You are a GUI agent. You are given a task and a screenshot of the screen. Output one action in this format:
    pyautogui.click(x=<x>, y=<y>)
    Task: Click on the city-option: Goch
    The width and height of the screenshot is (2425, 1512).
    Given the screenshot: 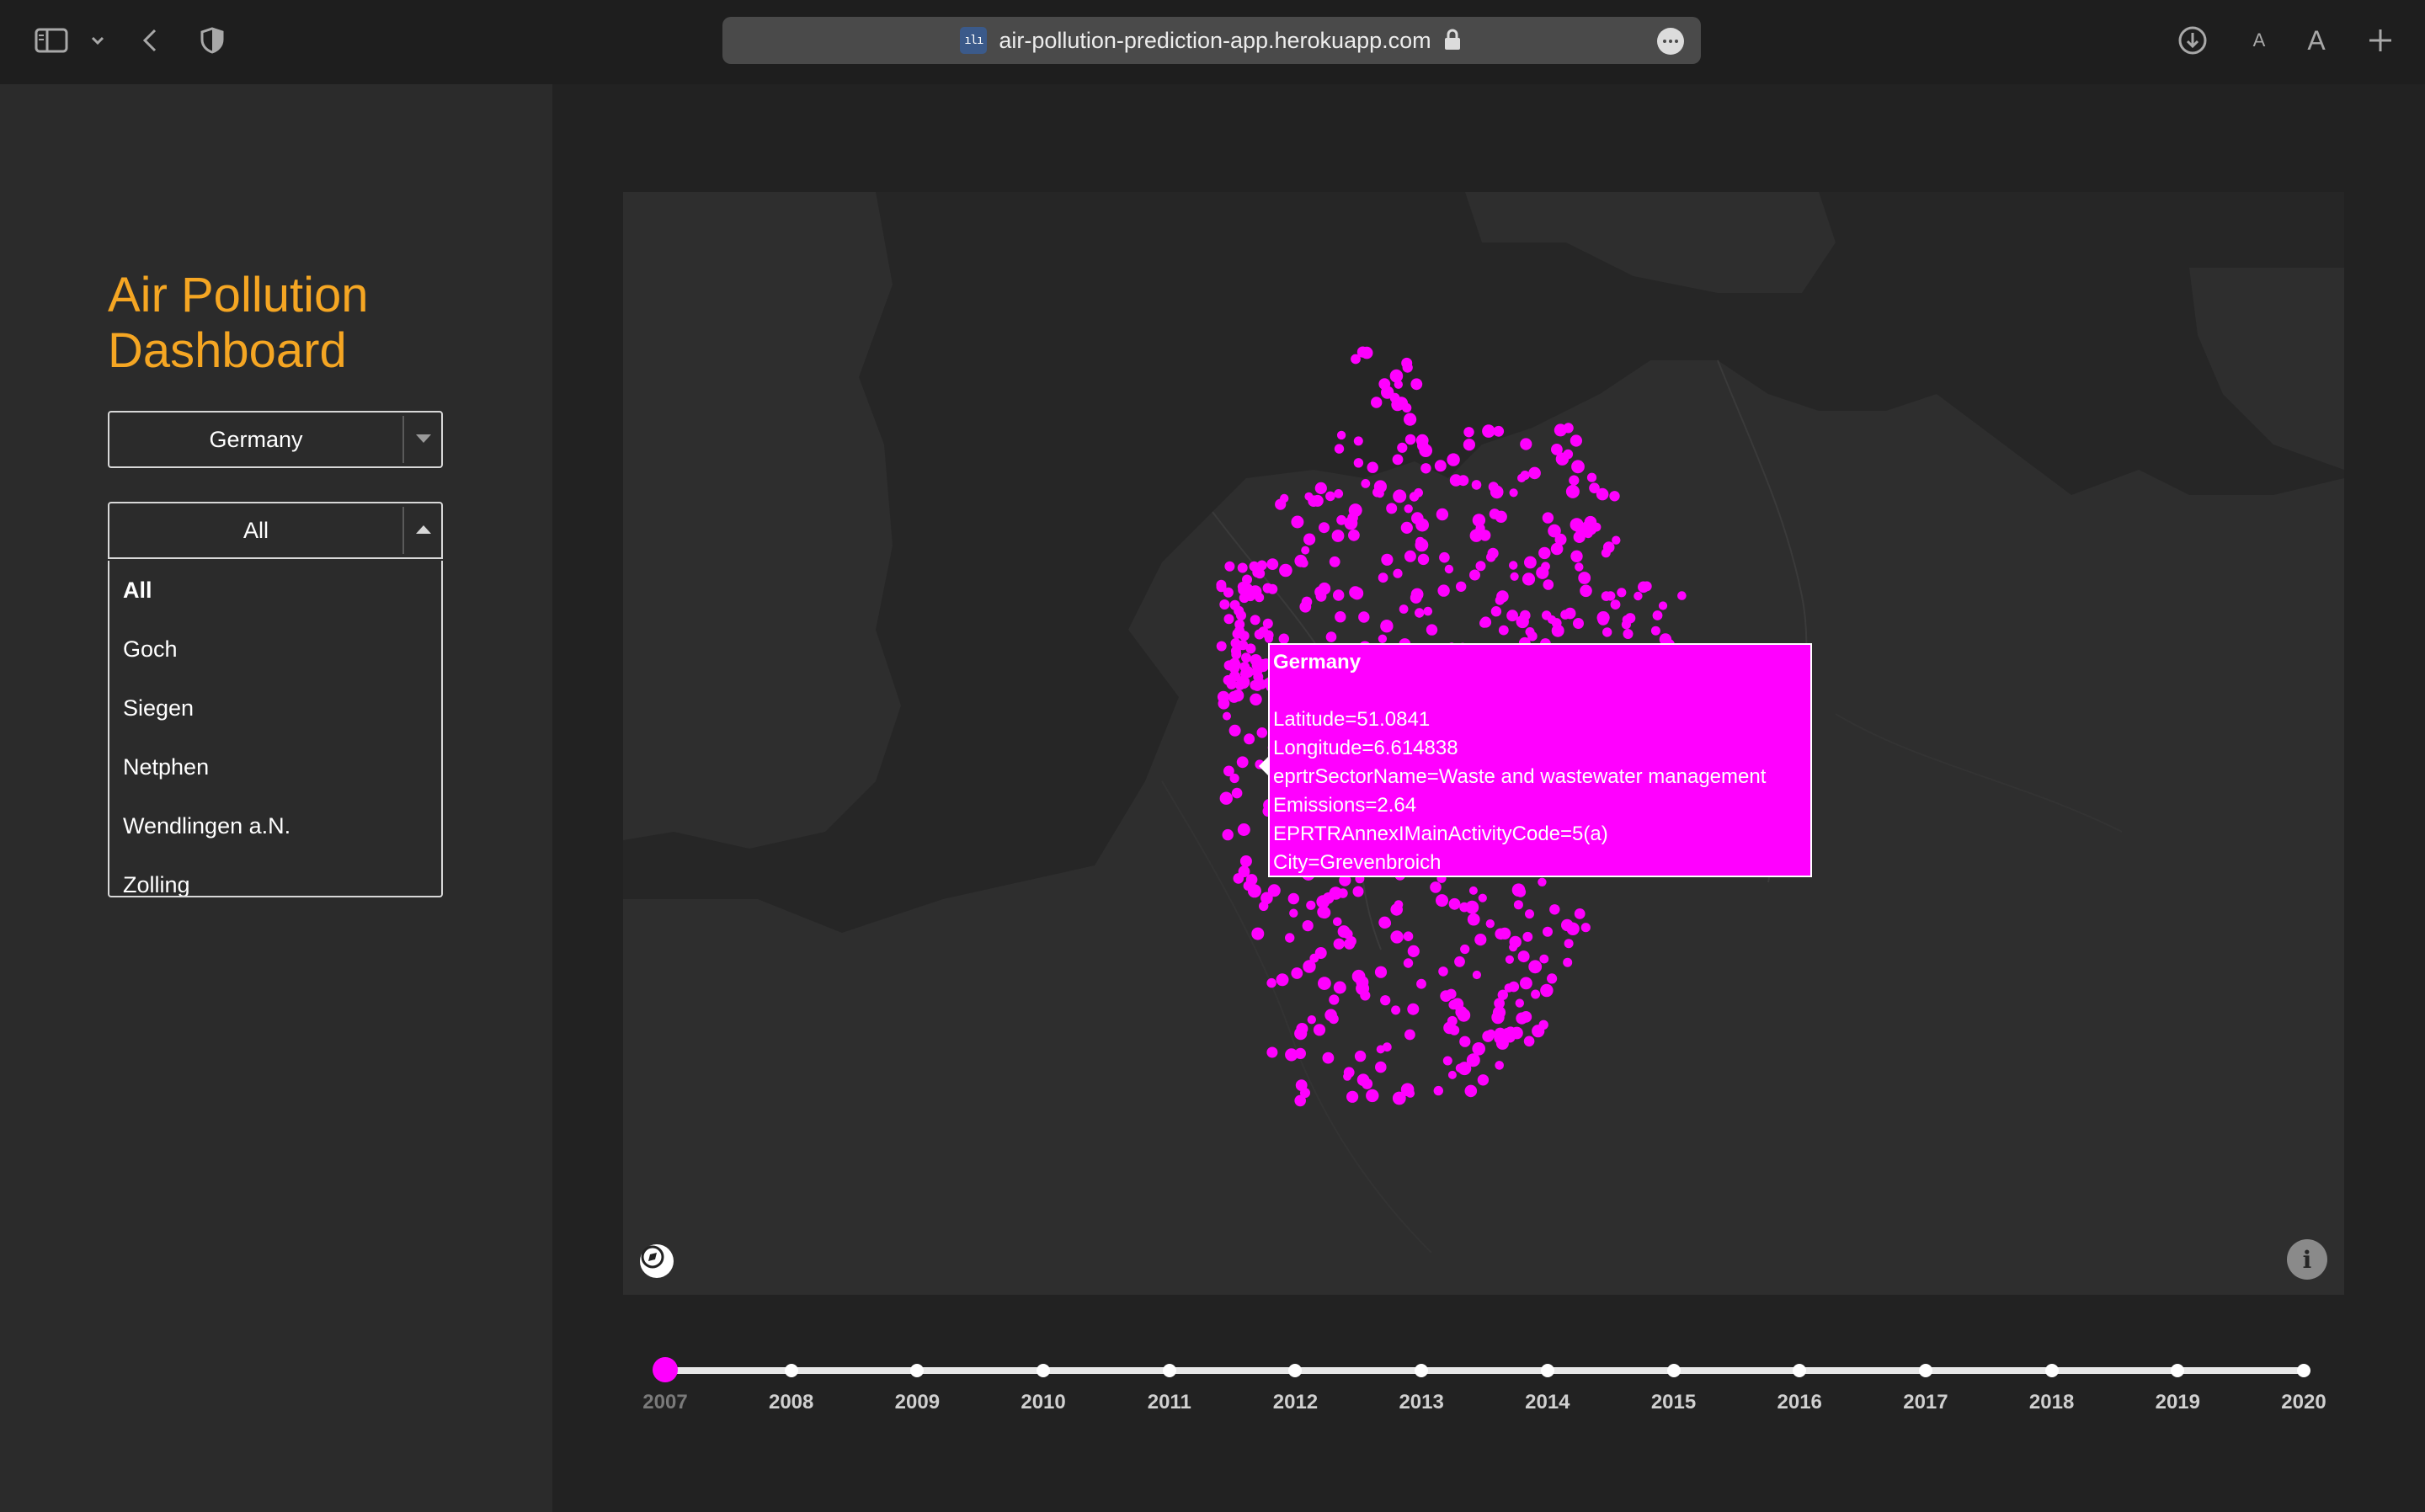 What is the action you would take?
    pyautogui.click(x=275, y=650)
    